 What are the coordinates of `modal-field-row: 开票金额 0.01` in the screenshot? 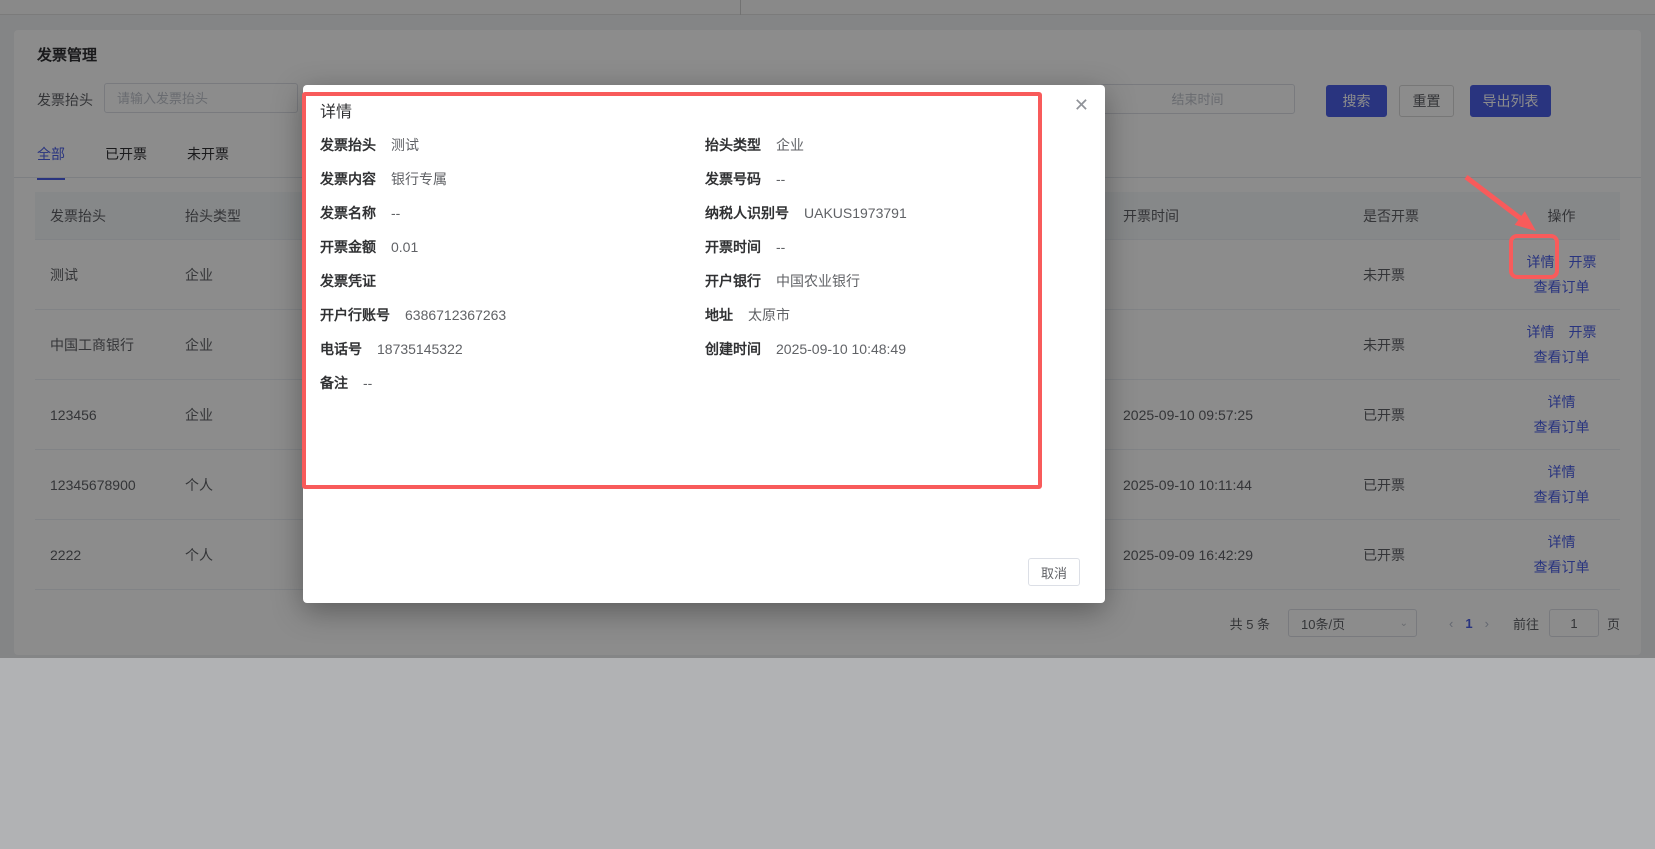 It's located at (413, 247).